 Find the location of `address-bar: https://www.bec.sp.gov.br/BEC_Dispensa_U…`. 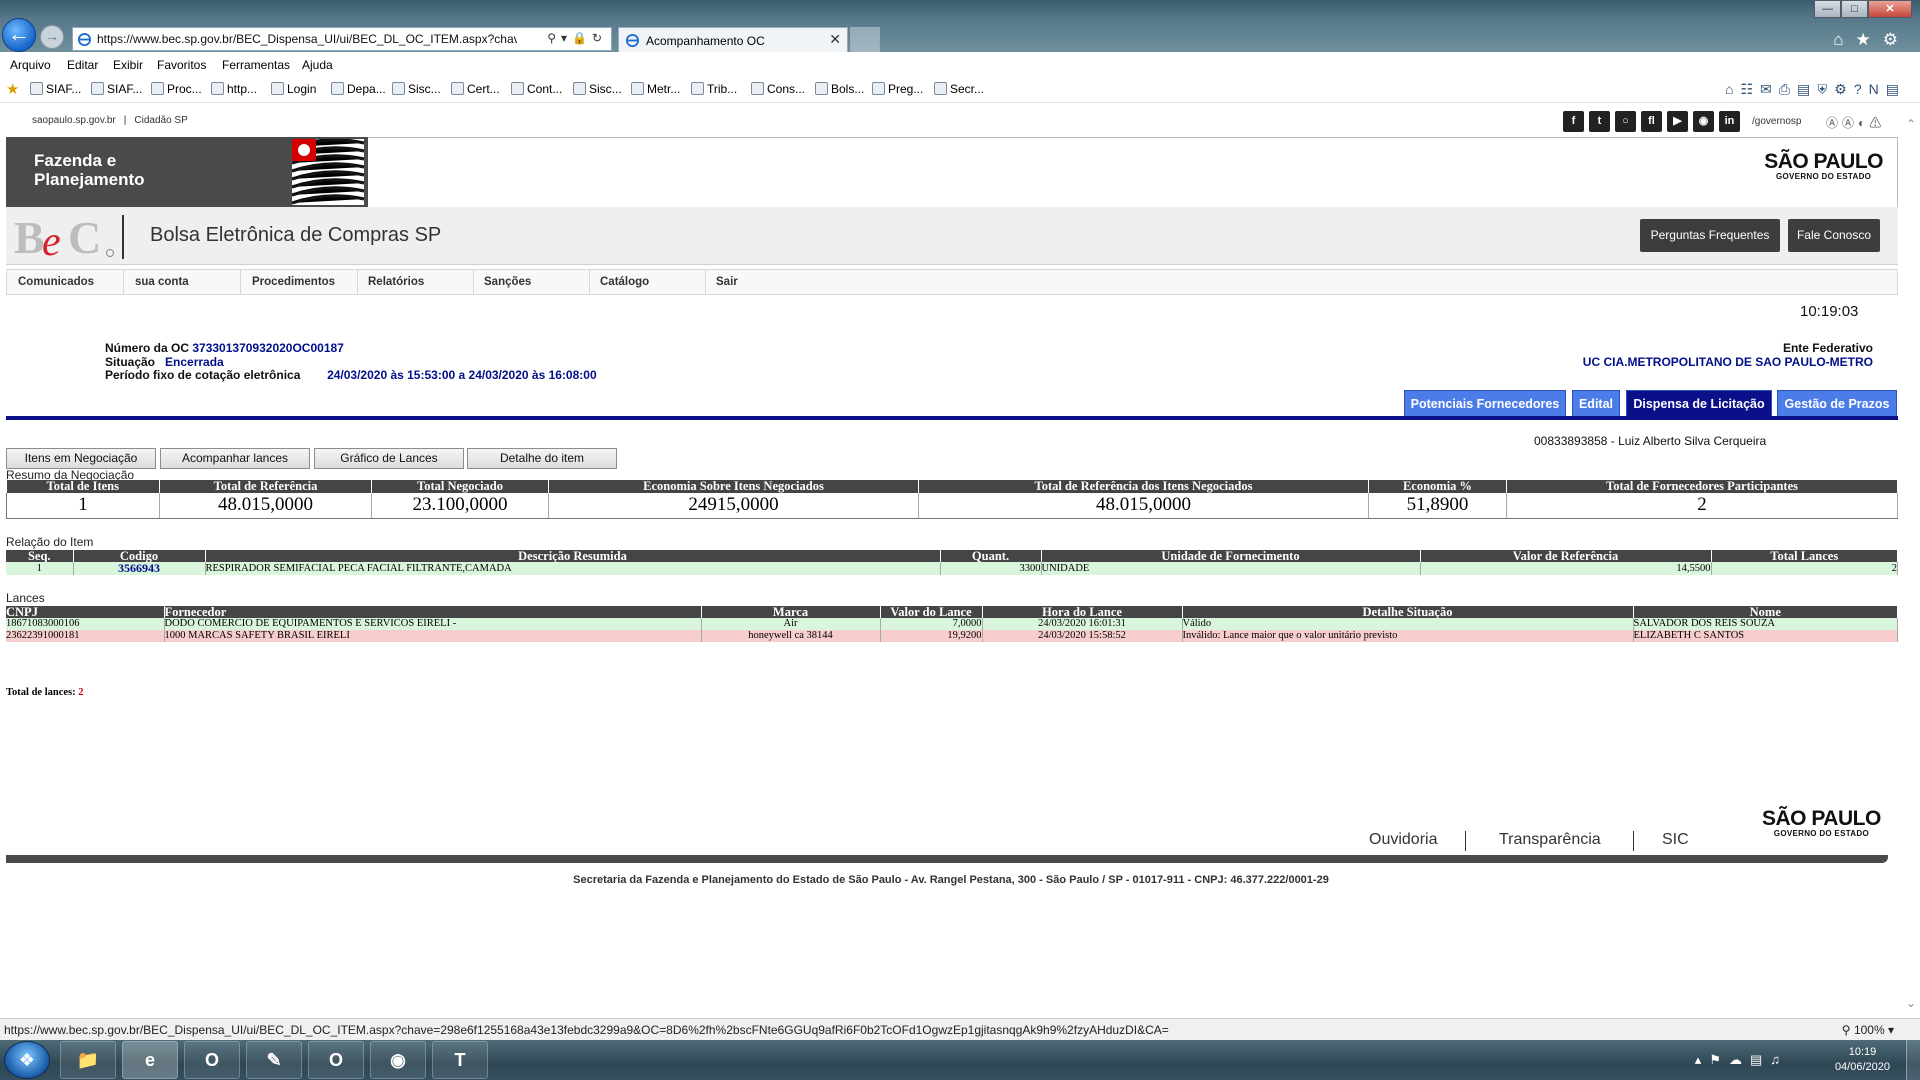

address-bar: https://www.bec.sp.gov.br/BEC_Dispensa_U… is located at coordinates (342, 39).